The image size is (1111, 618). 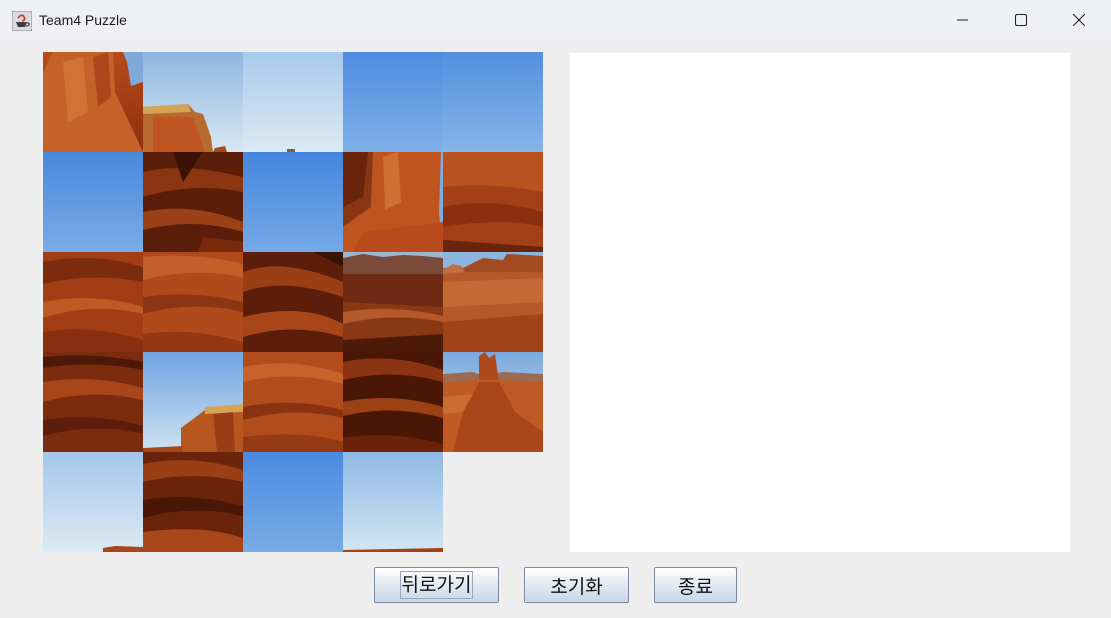 I want to click on window-title: Team4 Puzzle, so click(x=83, y=20).